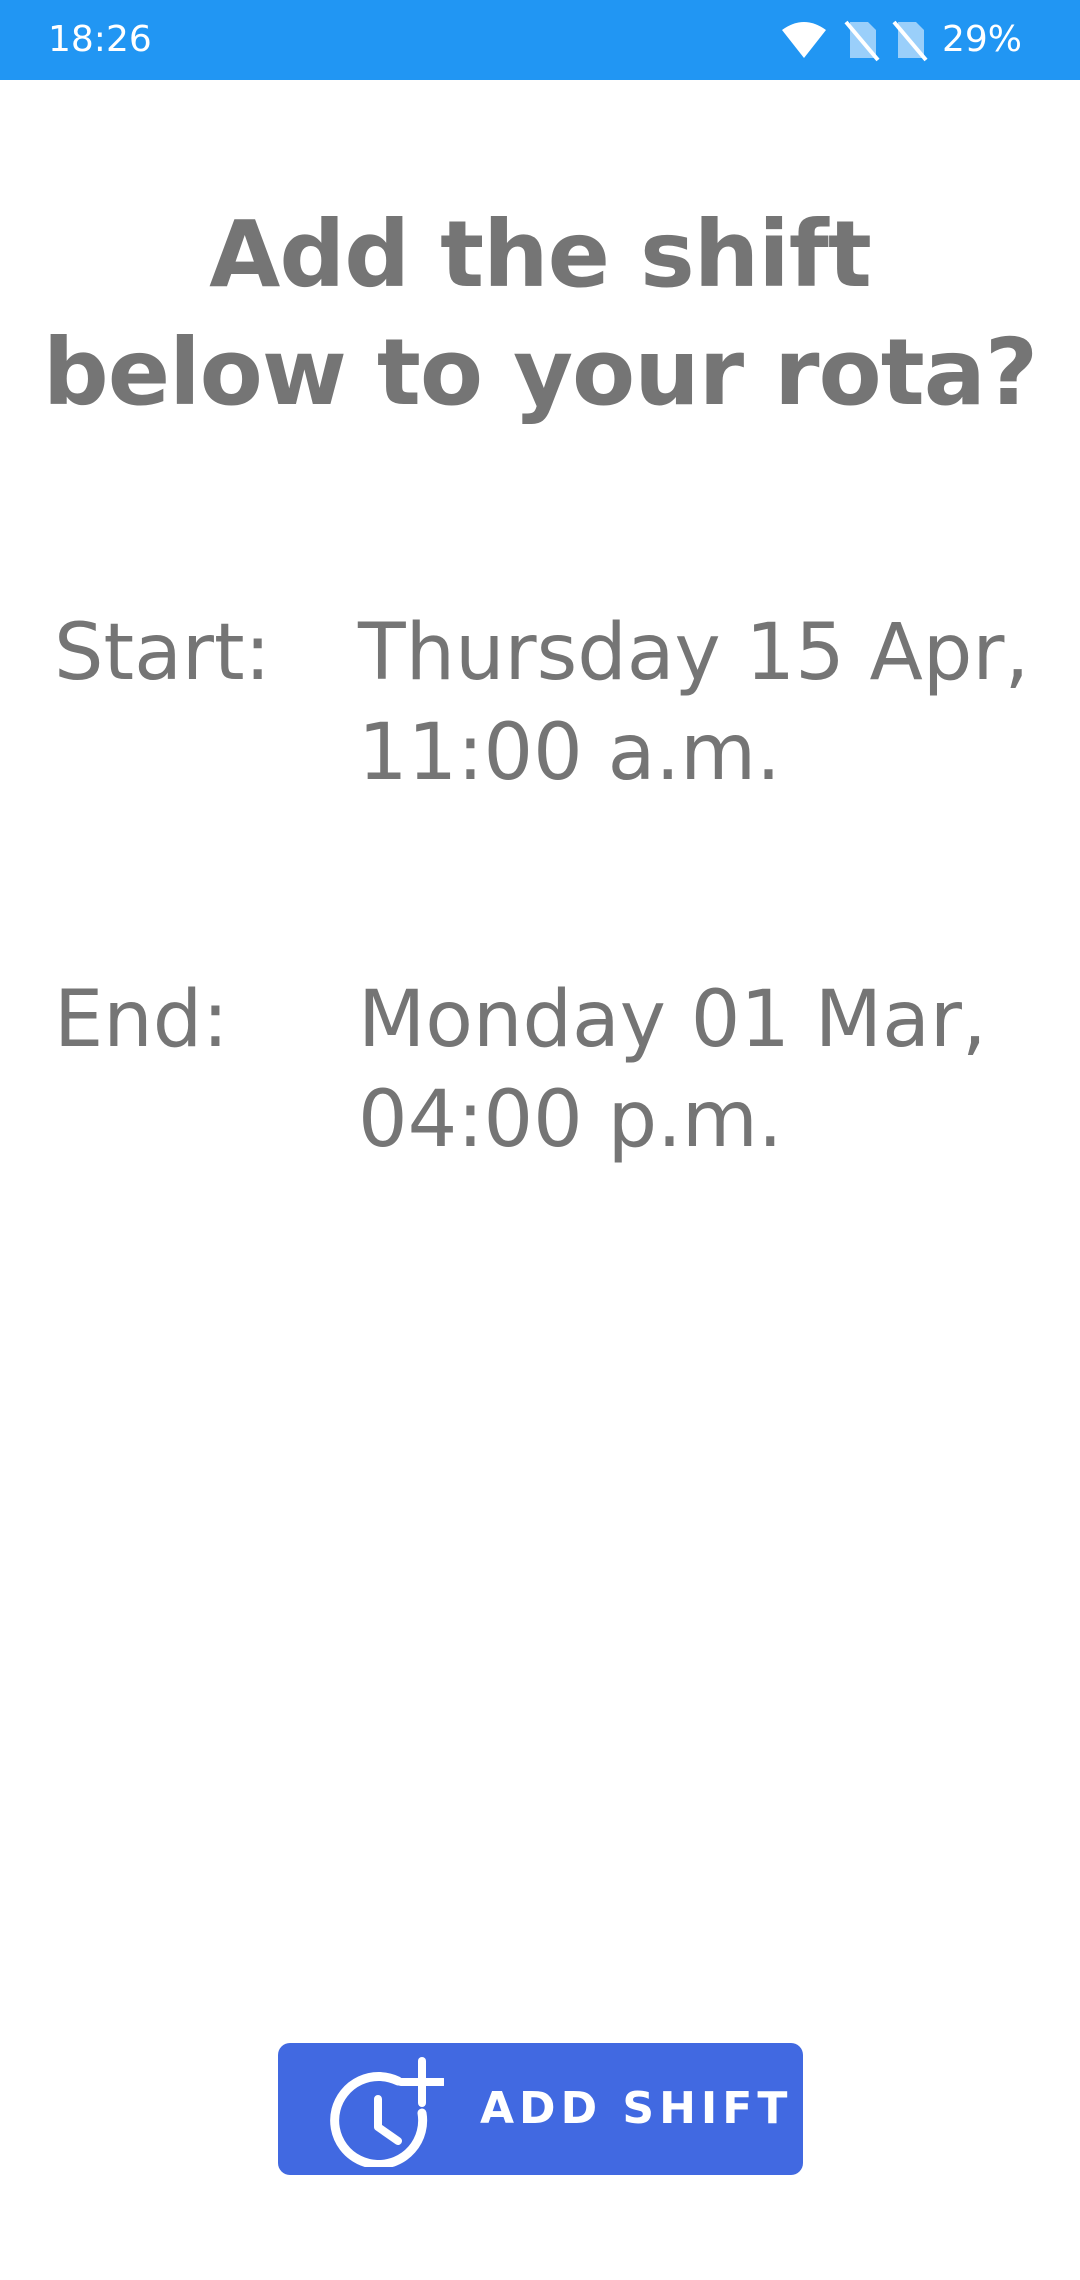 This screenshot has width=1080, height=2280. Describe the element at coordinates (540, 40) in the screenshot. I see `status-bar: 18:26 29%` at that location.